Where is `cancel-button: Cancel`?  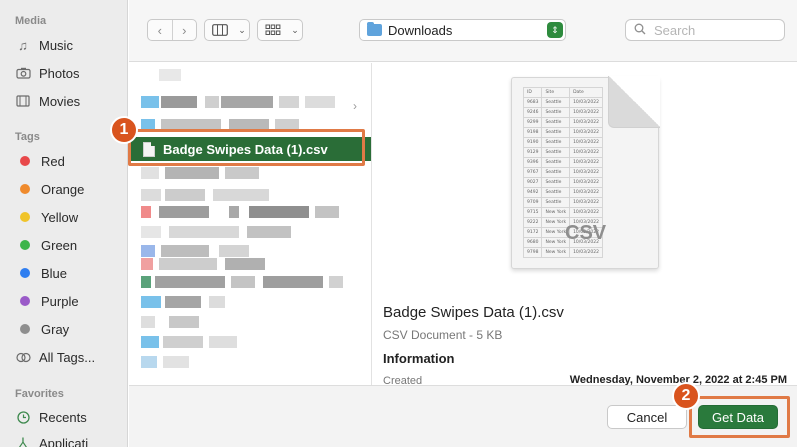
cancel-button: Cancel is located at coordinates (647, 417).